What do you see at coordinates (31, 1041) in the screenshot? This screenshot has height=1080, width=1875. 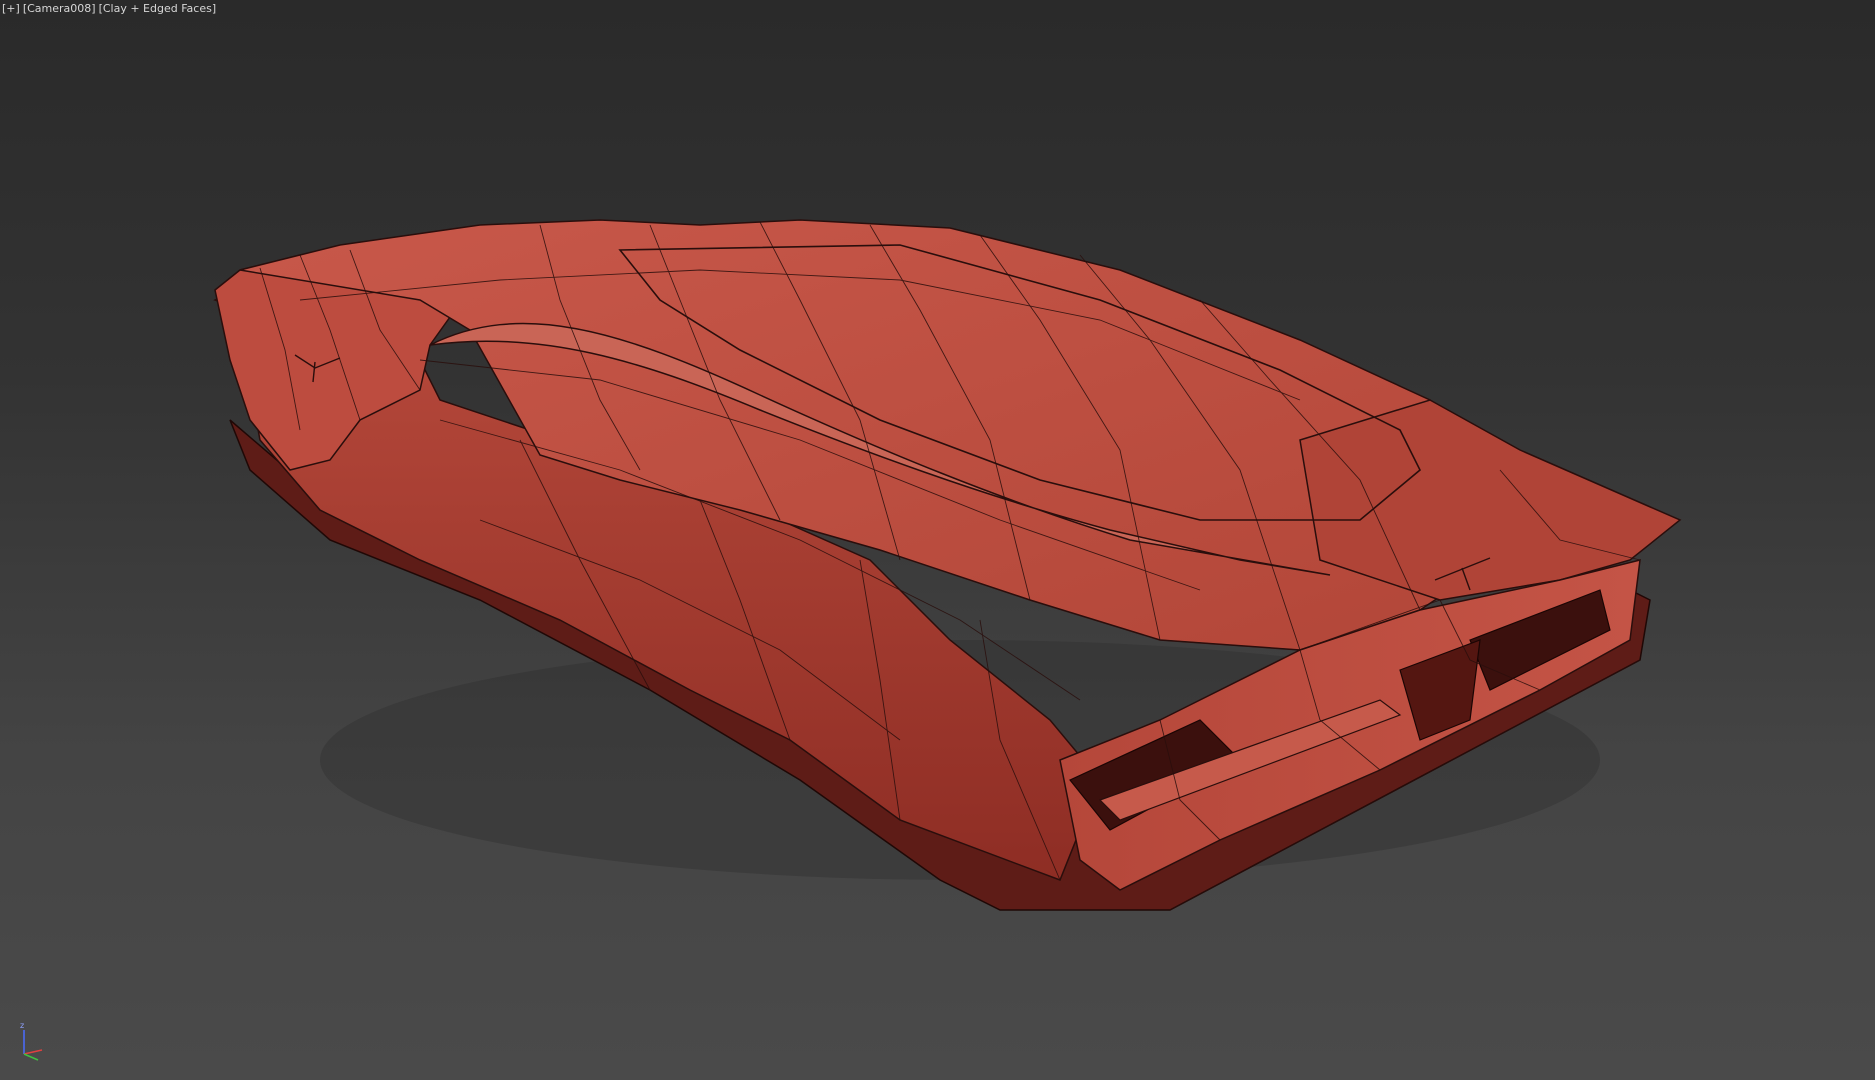 I see `axis-tripod-icon: z` at bounding box center [31, 1041].